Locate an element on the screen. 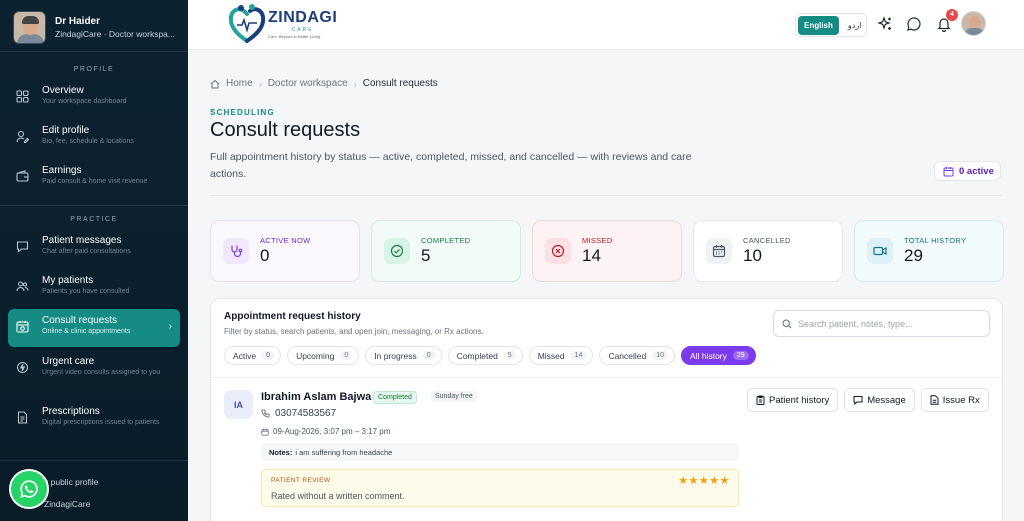 The image size is (1024, 521). review-text: Rated without a written comment. is located at coordinates (338, 496).